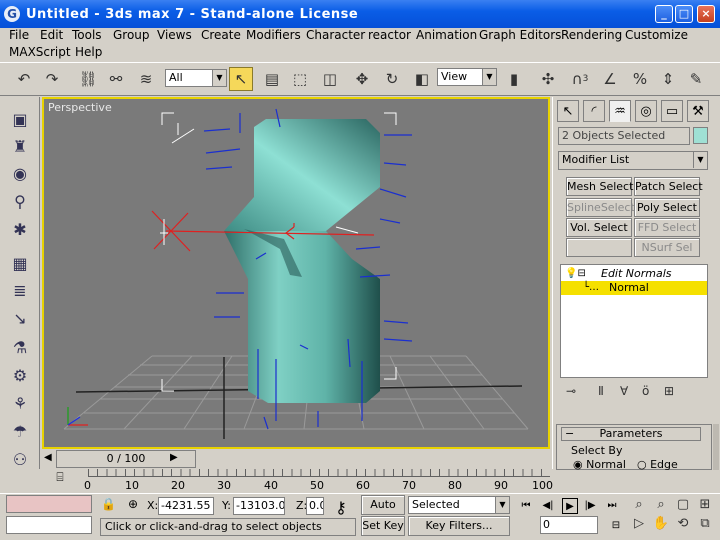  What do you see at coordinates (20, 403) in the screenshot?
I see `reactor-tab-icon: ⚘` at bounding box center [20, 403].